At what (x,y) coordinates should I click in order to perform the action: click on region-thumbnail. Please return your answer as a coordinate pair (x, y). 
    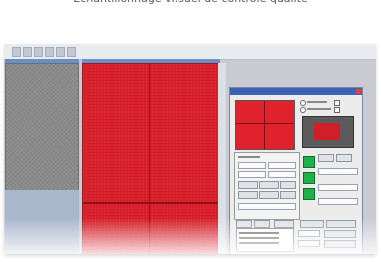
    Looking at the image, I should click on (328, 132).